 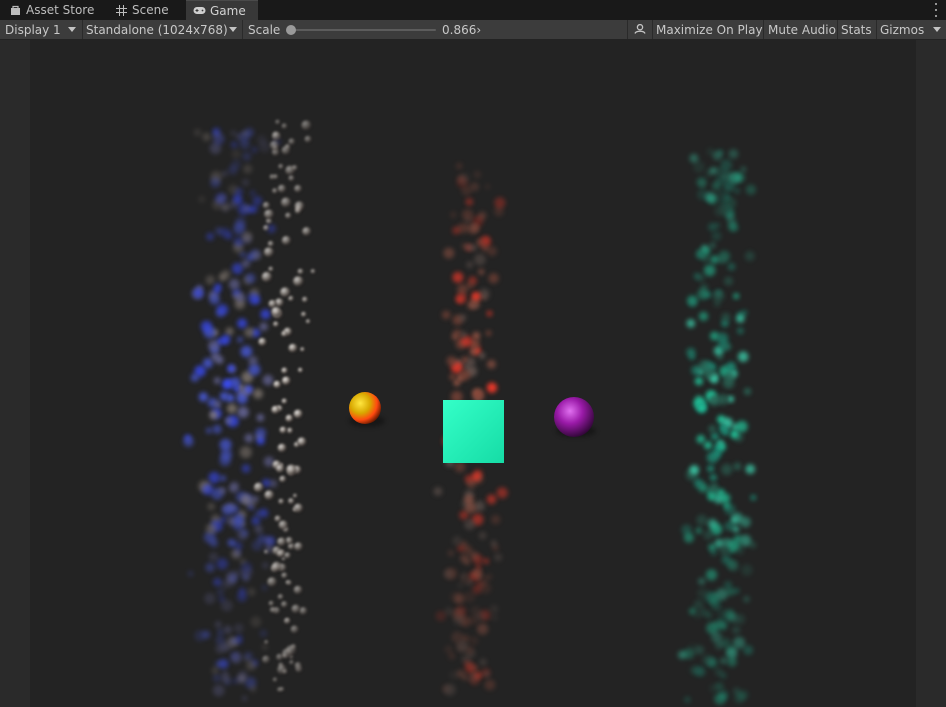 What do you see at coordinates (857, 29) in the screenshot?
I see `stats-toggle: Stats` at bounding box center [857, 29].